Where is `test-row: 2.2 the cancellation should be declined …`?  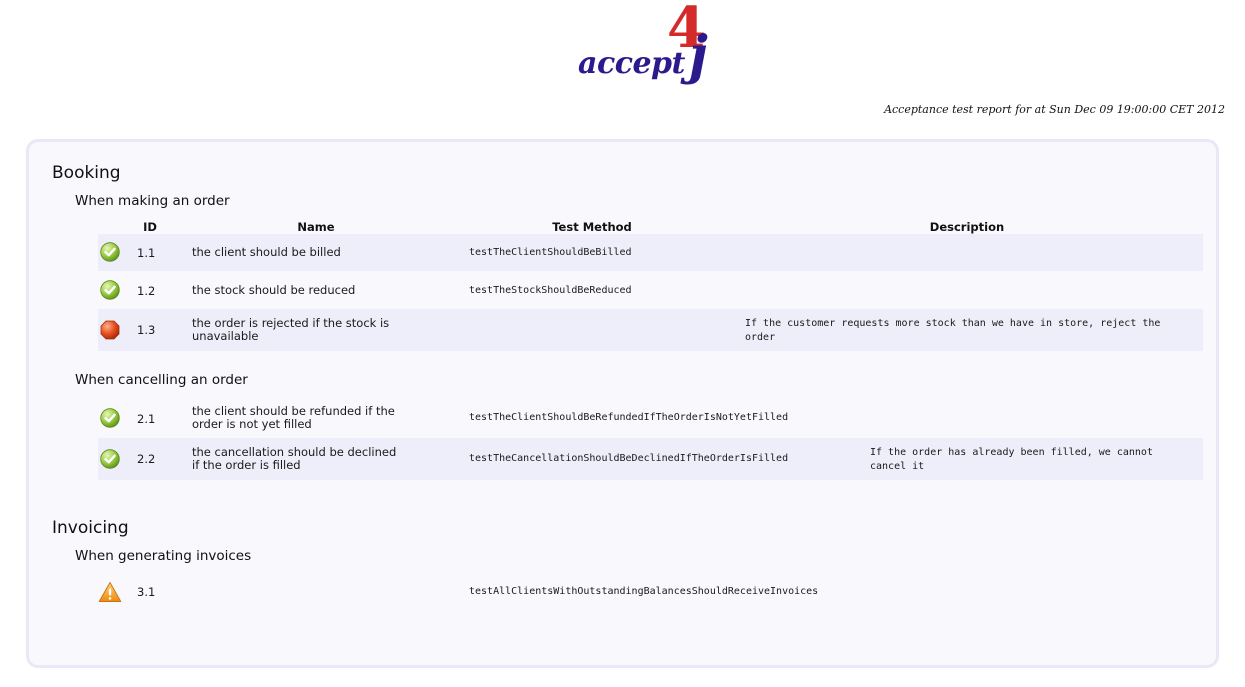 test-row: 2.2 the cancellation should be declined … is located at coordinates (650, 459).